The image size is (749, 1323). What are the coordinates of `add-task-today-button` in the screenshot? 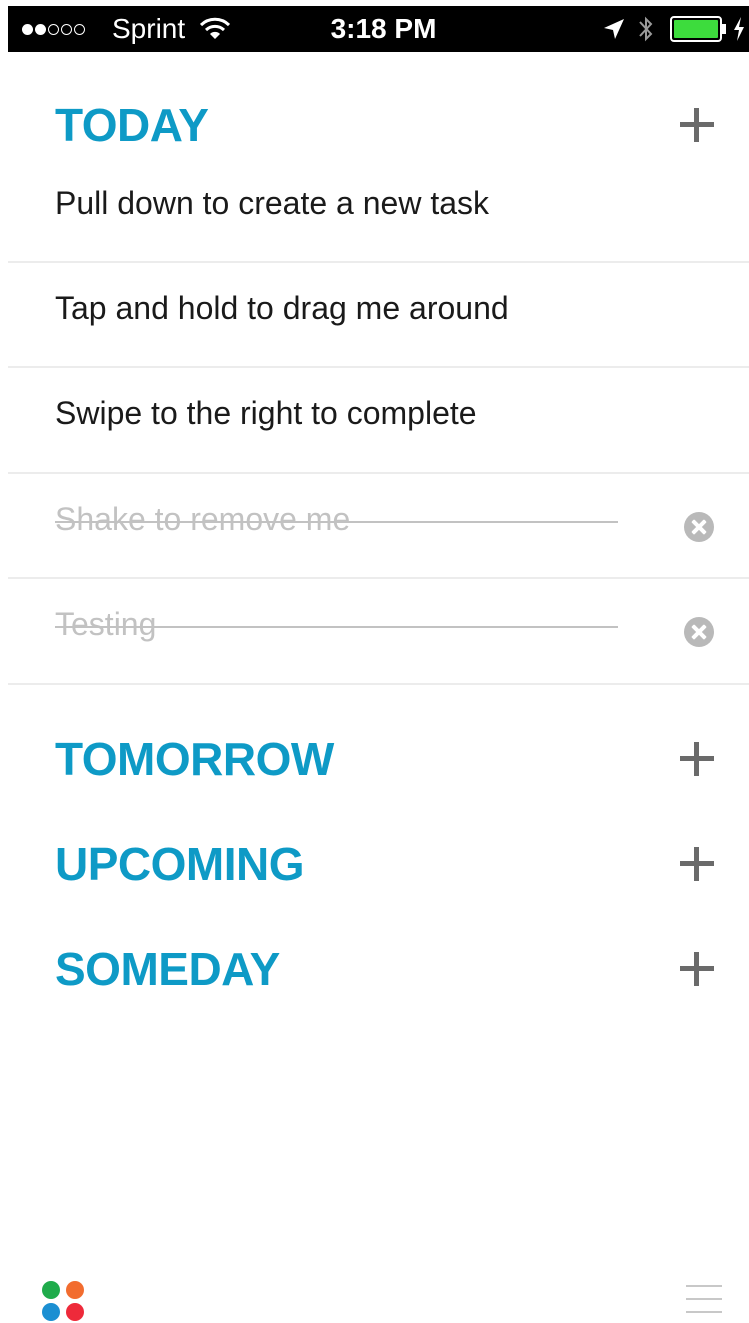 It's located at (697, 125).